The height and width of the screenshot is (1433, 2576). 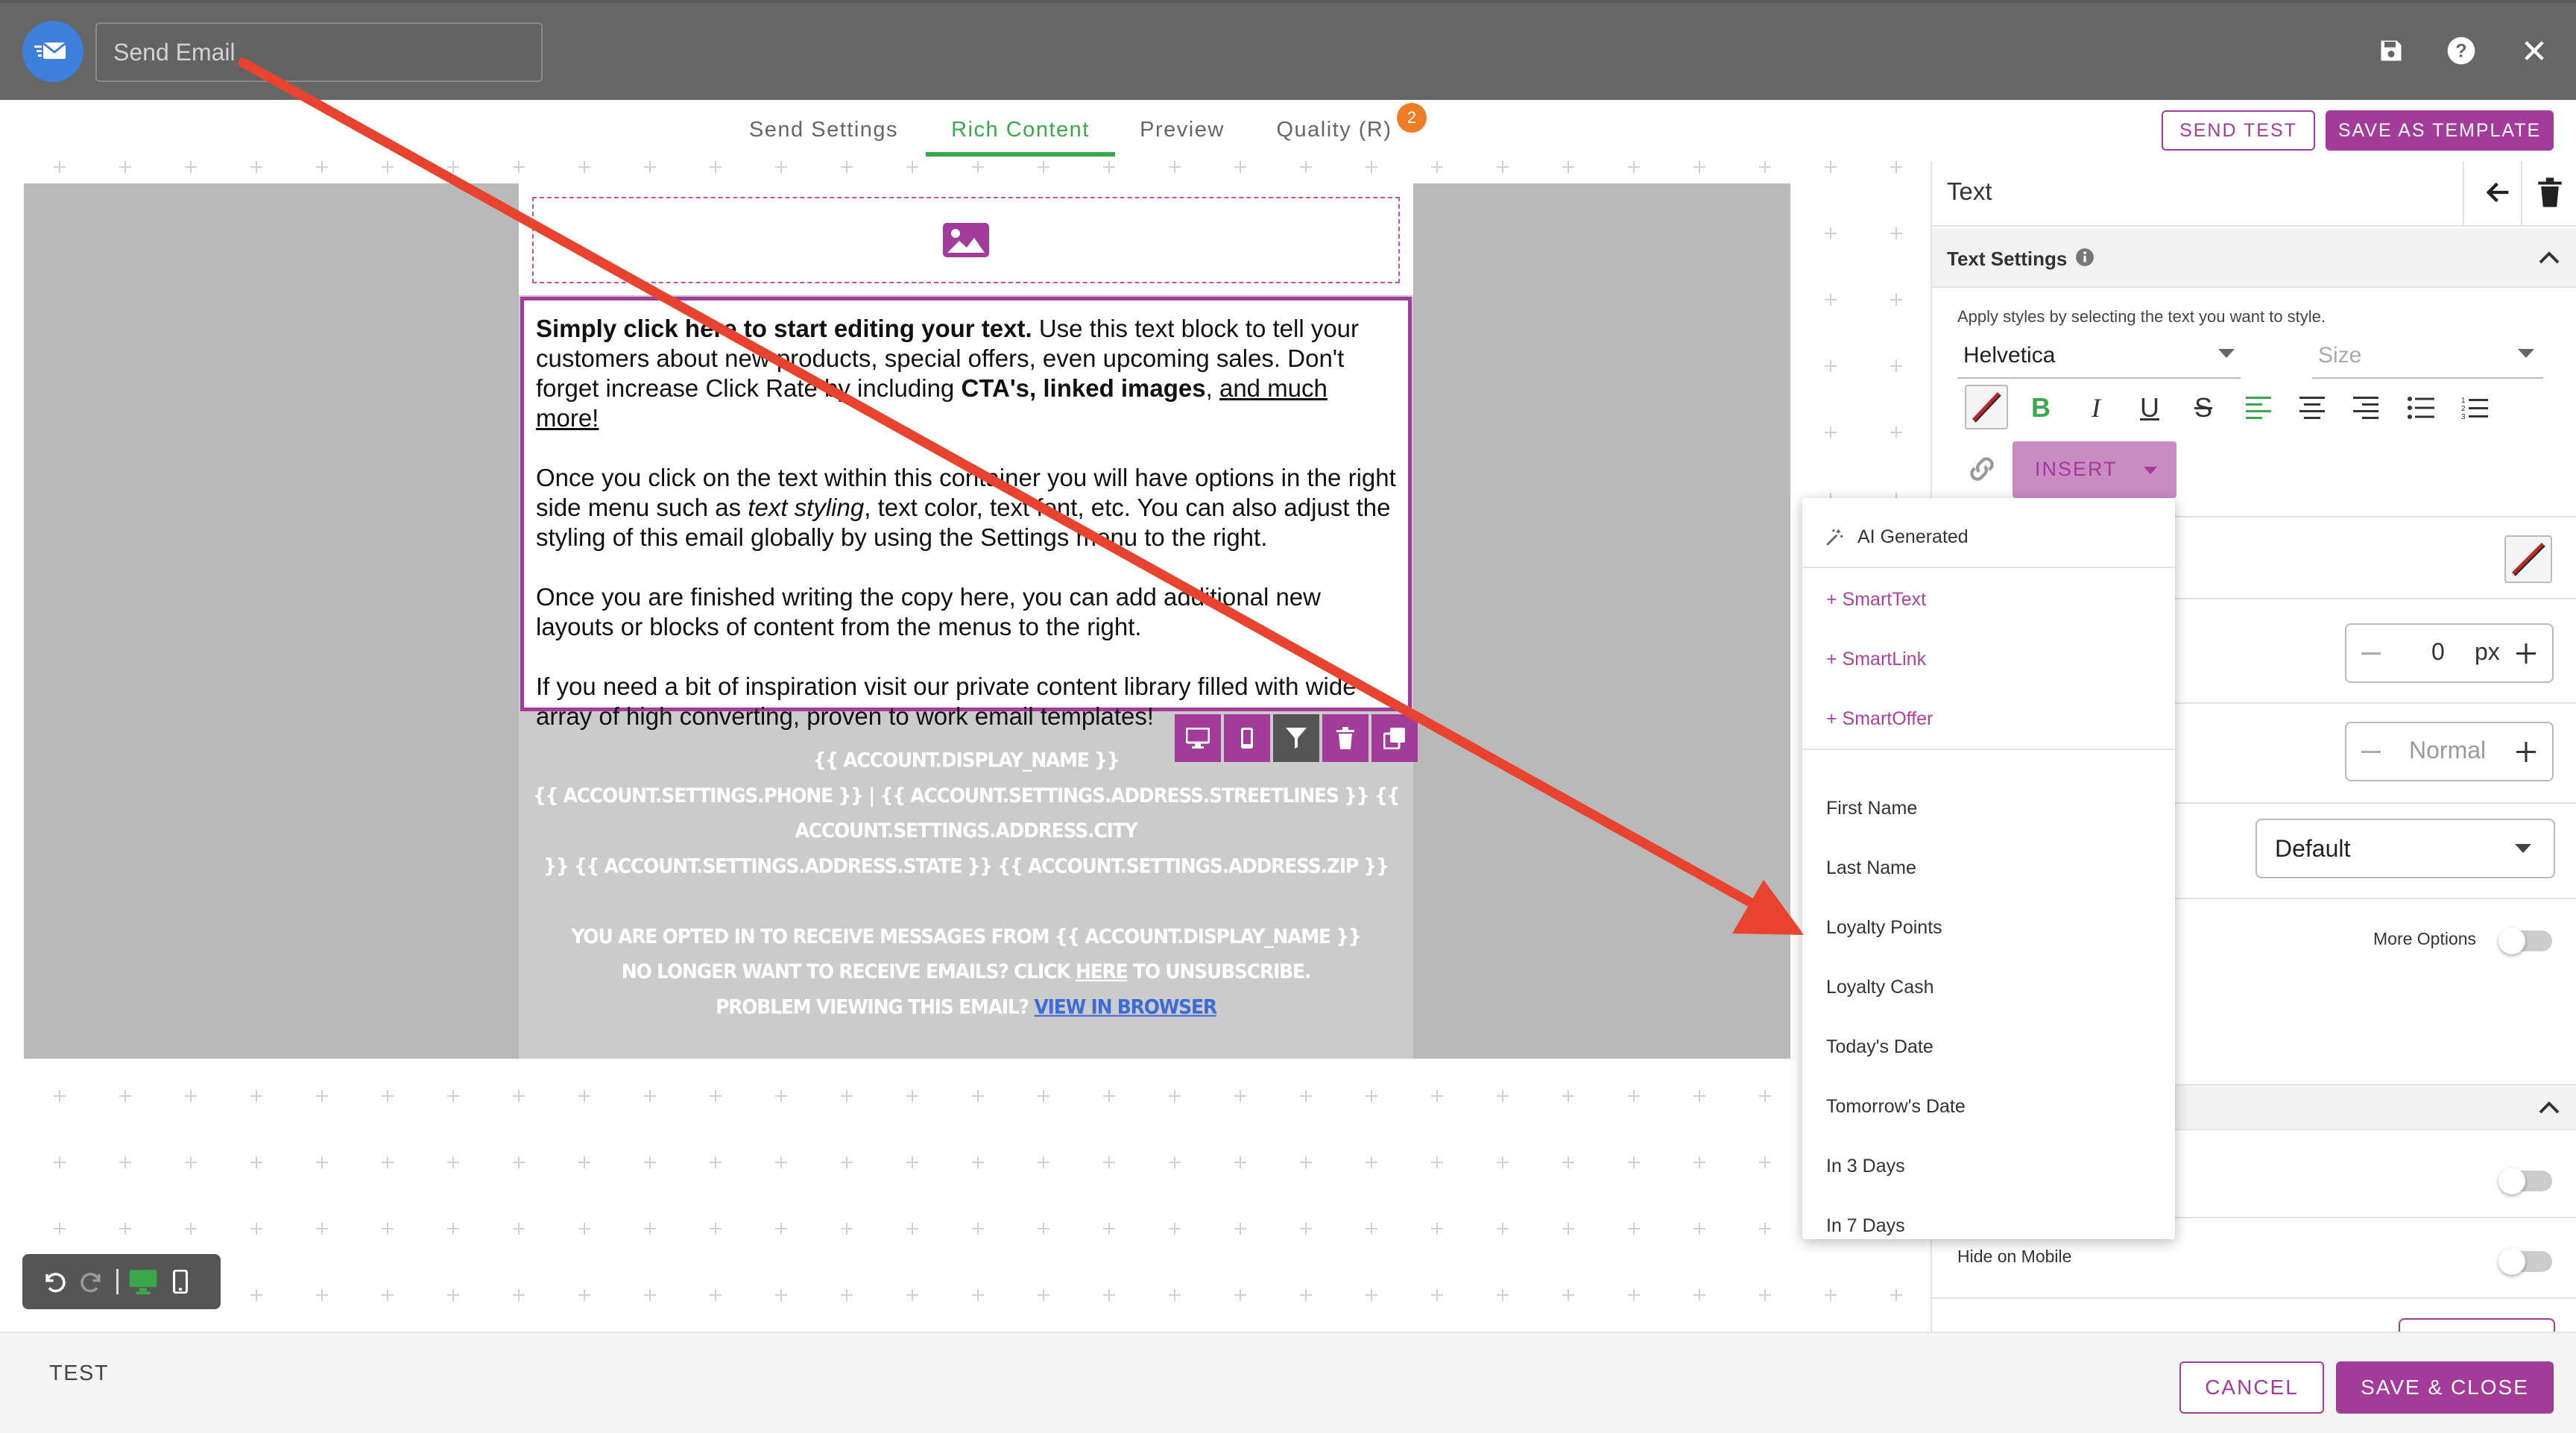 I want to click on image-placeholder, so click(x=966, y=240).